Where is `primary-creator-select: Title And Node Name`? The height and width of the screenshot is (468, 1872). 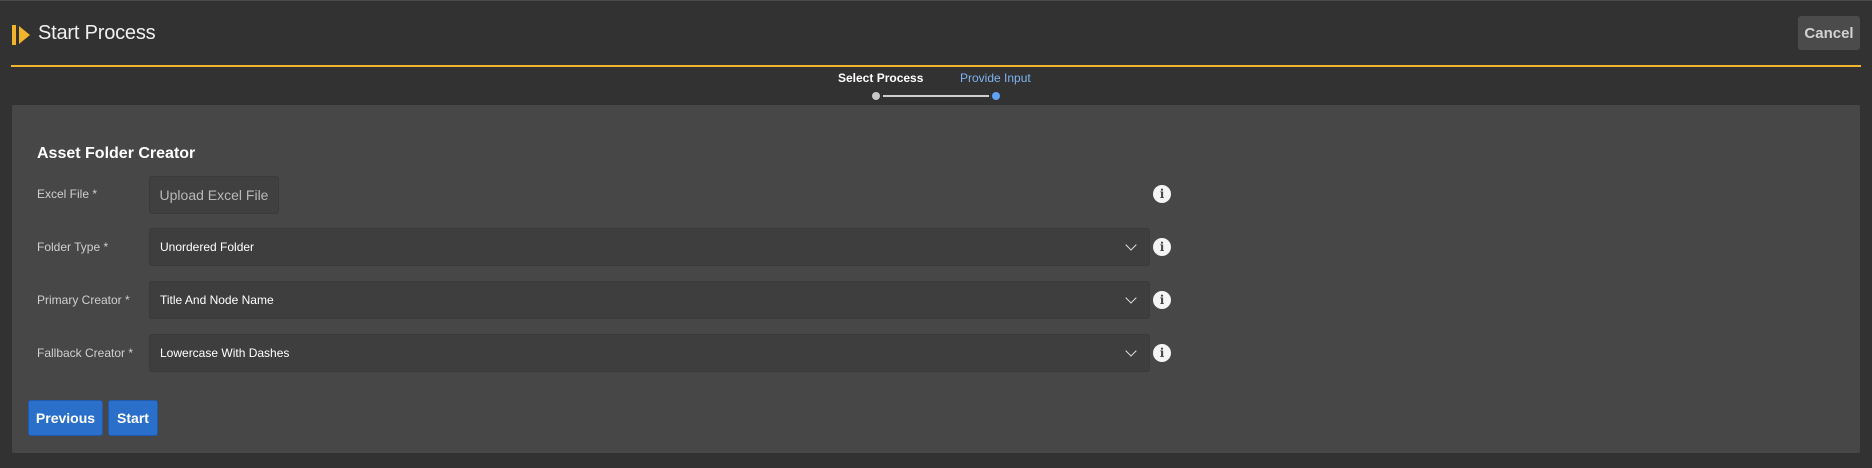
primary-creator-select: Title And Node Name is located at coordinates (649, 300).